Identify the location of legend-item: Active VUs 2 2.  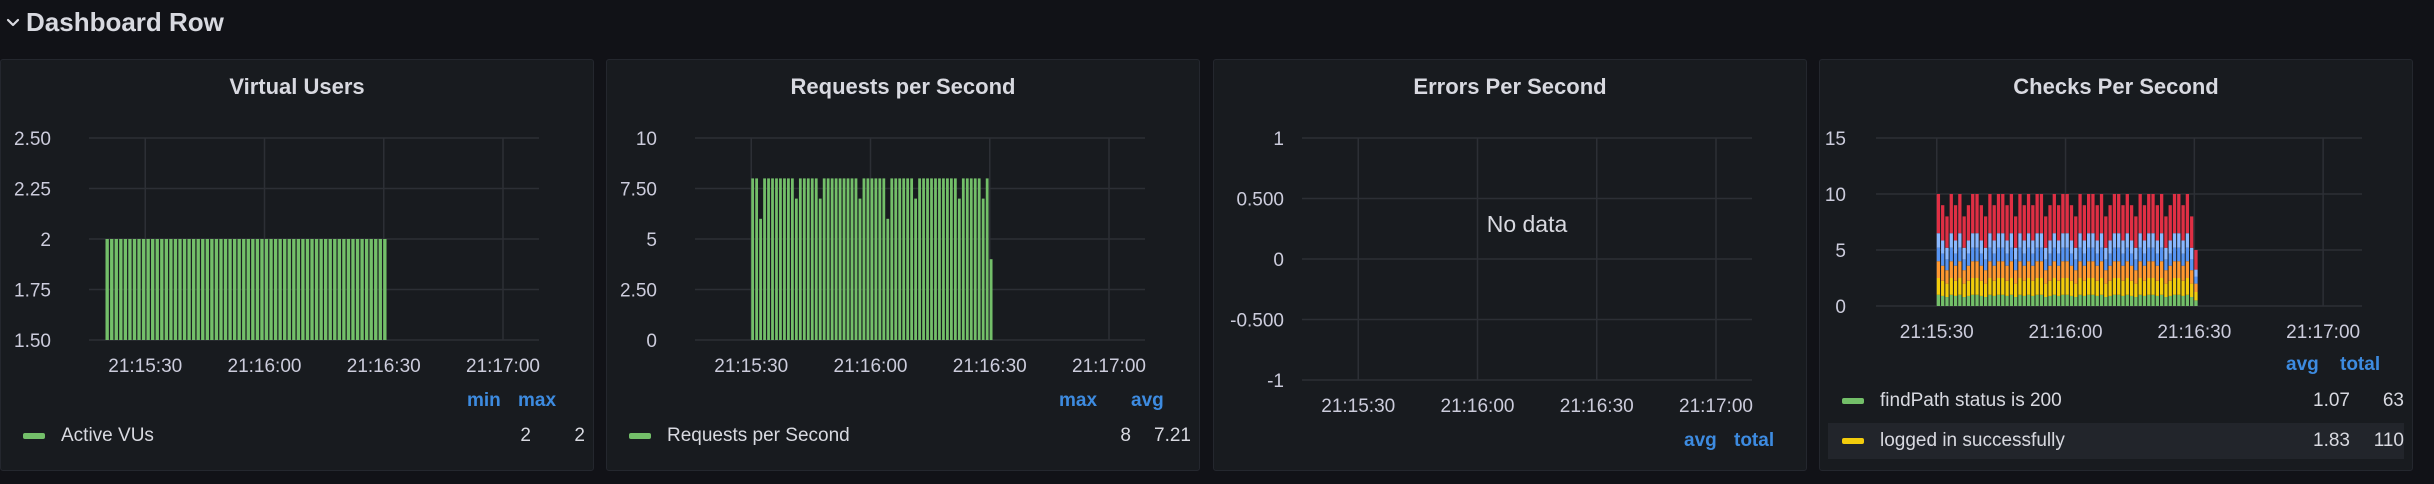
(297, 436).